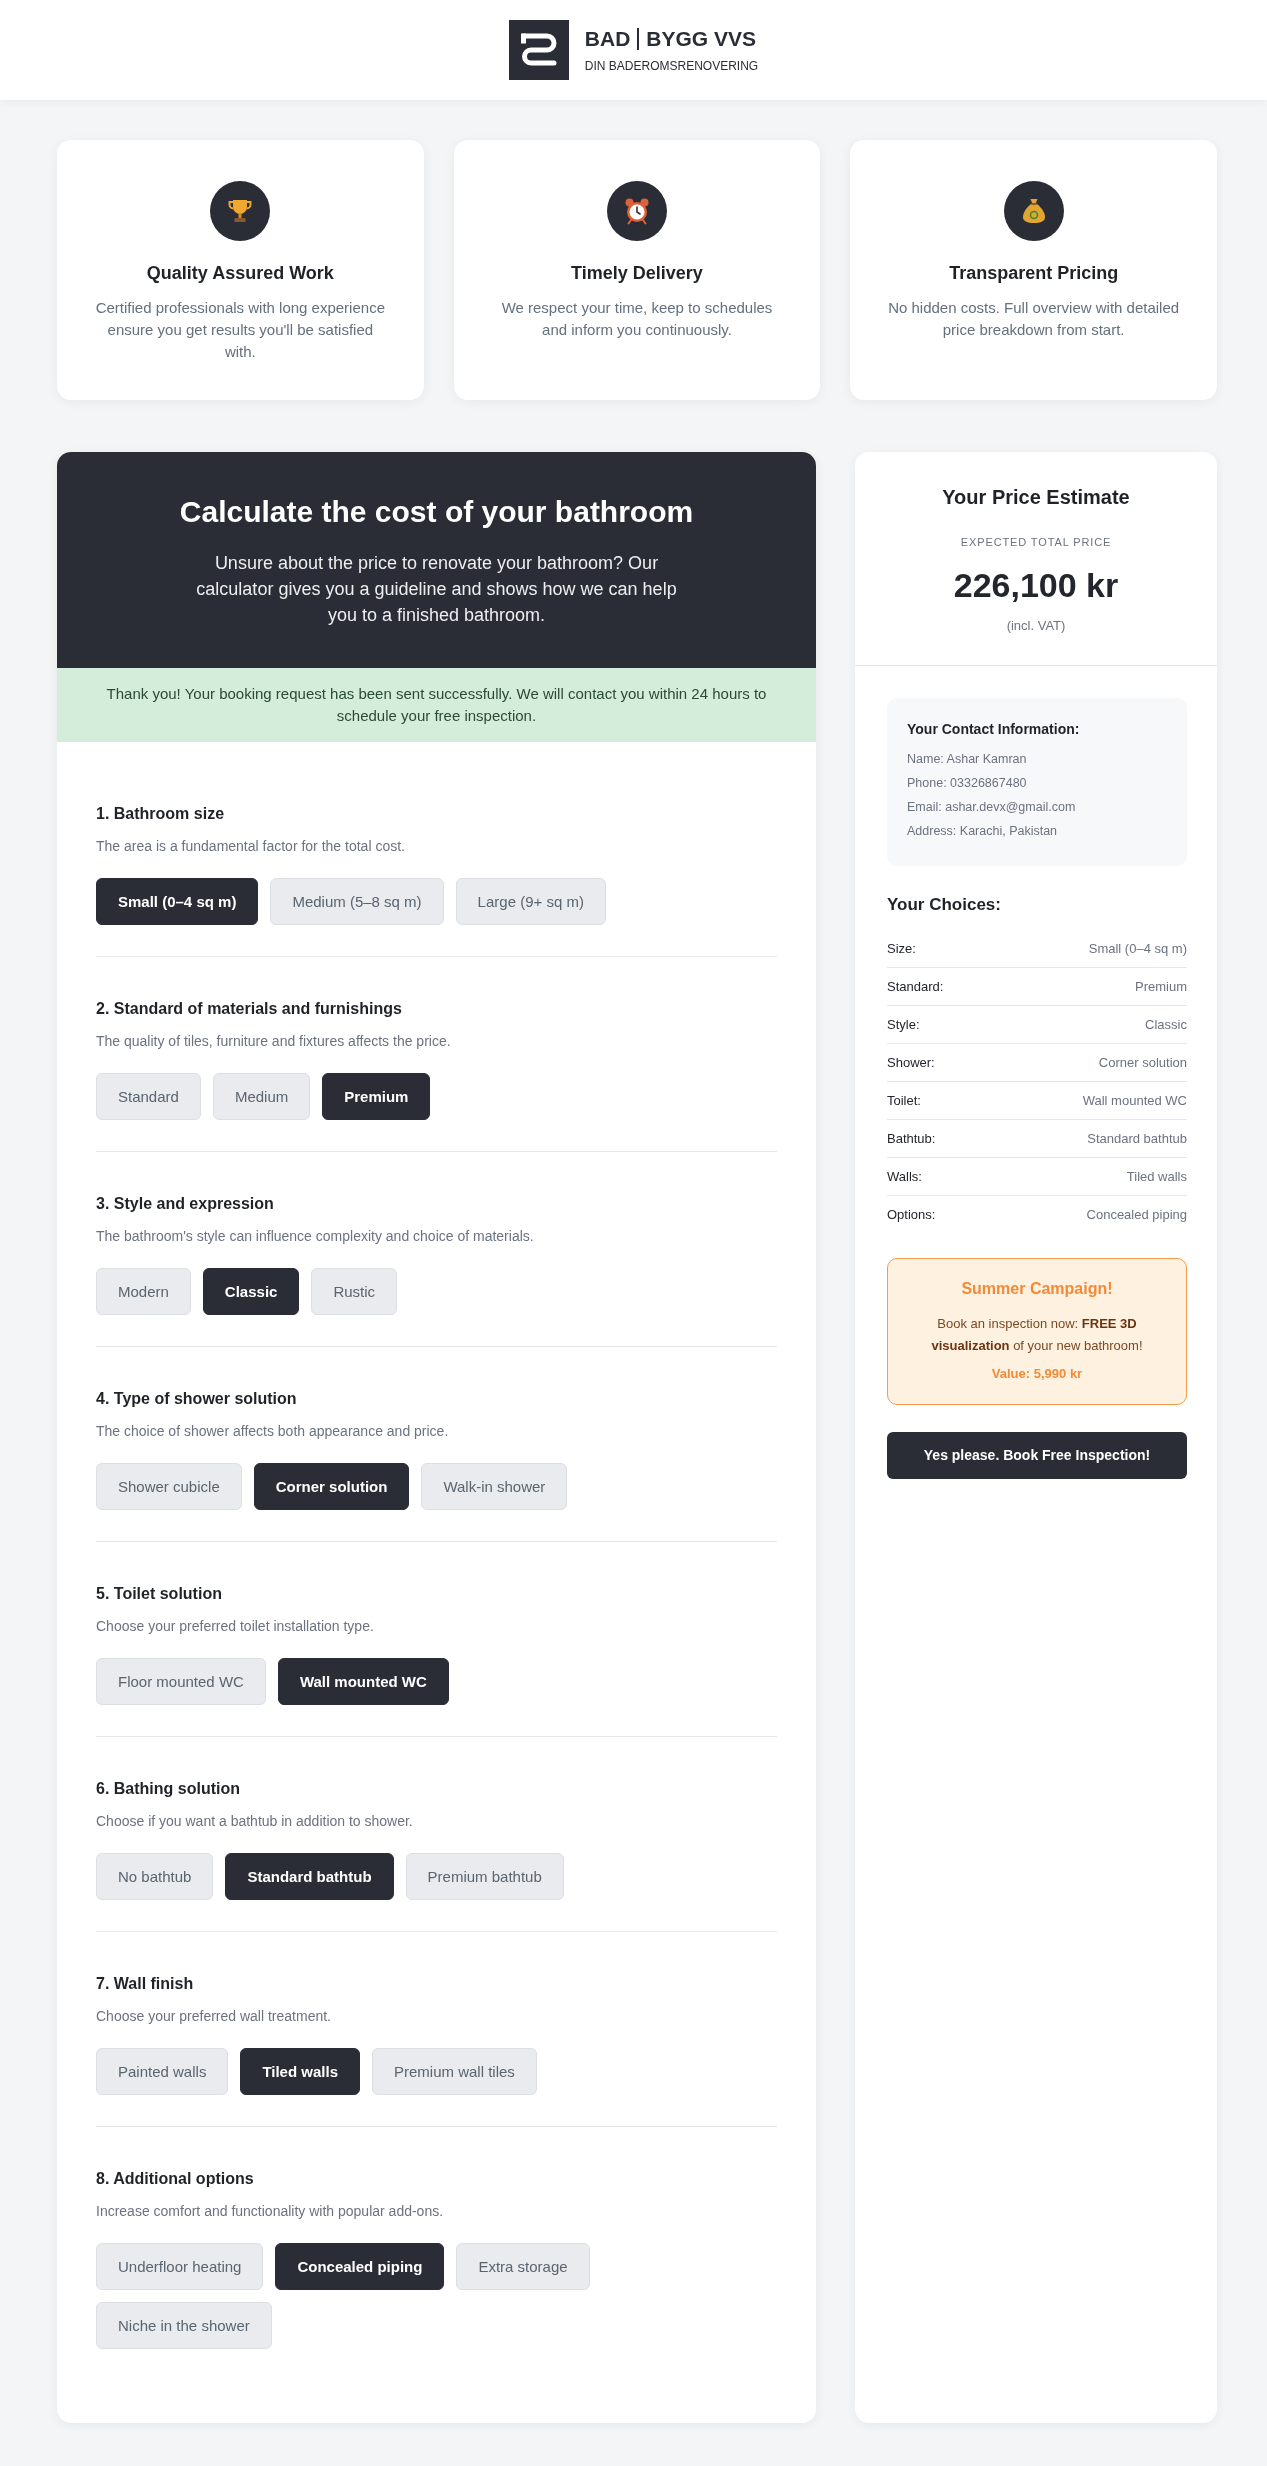 This screenshot has height=2466, width=1267. Describe the element at coordinates (177, 901) in the screenshot. I see `option-button: Small (0–4 sq m)` at that location.